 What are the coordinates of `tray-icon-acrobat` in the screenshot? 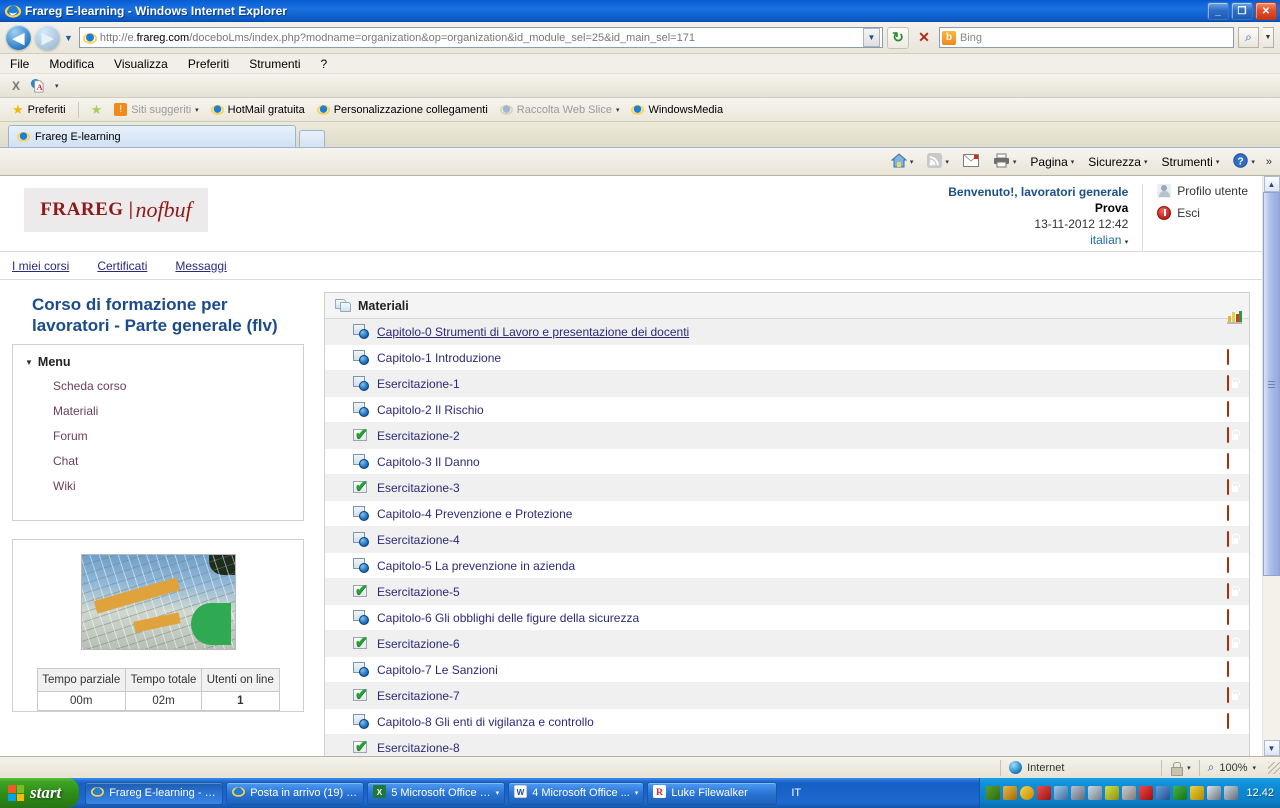 It's located at (1044, 793).